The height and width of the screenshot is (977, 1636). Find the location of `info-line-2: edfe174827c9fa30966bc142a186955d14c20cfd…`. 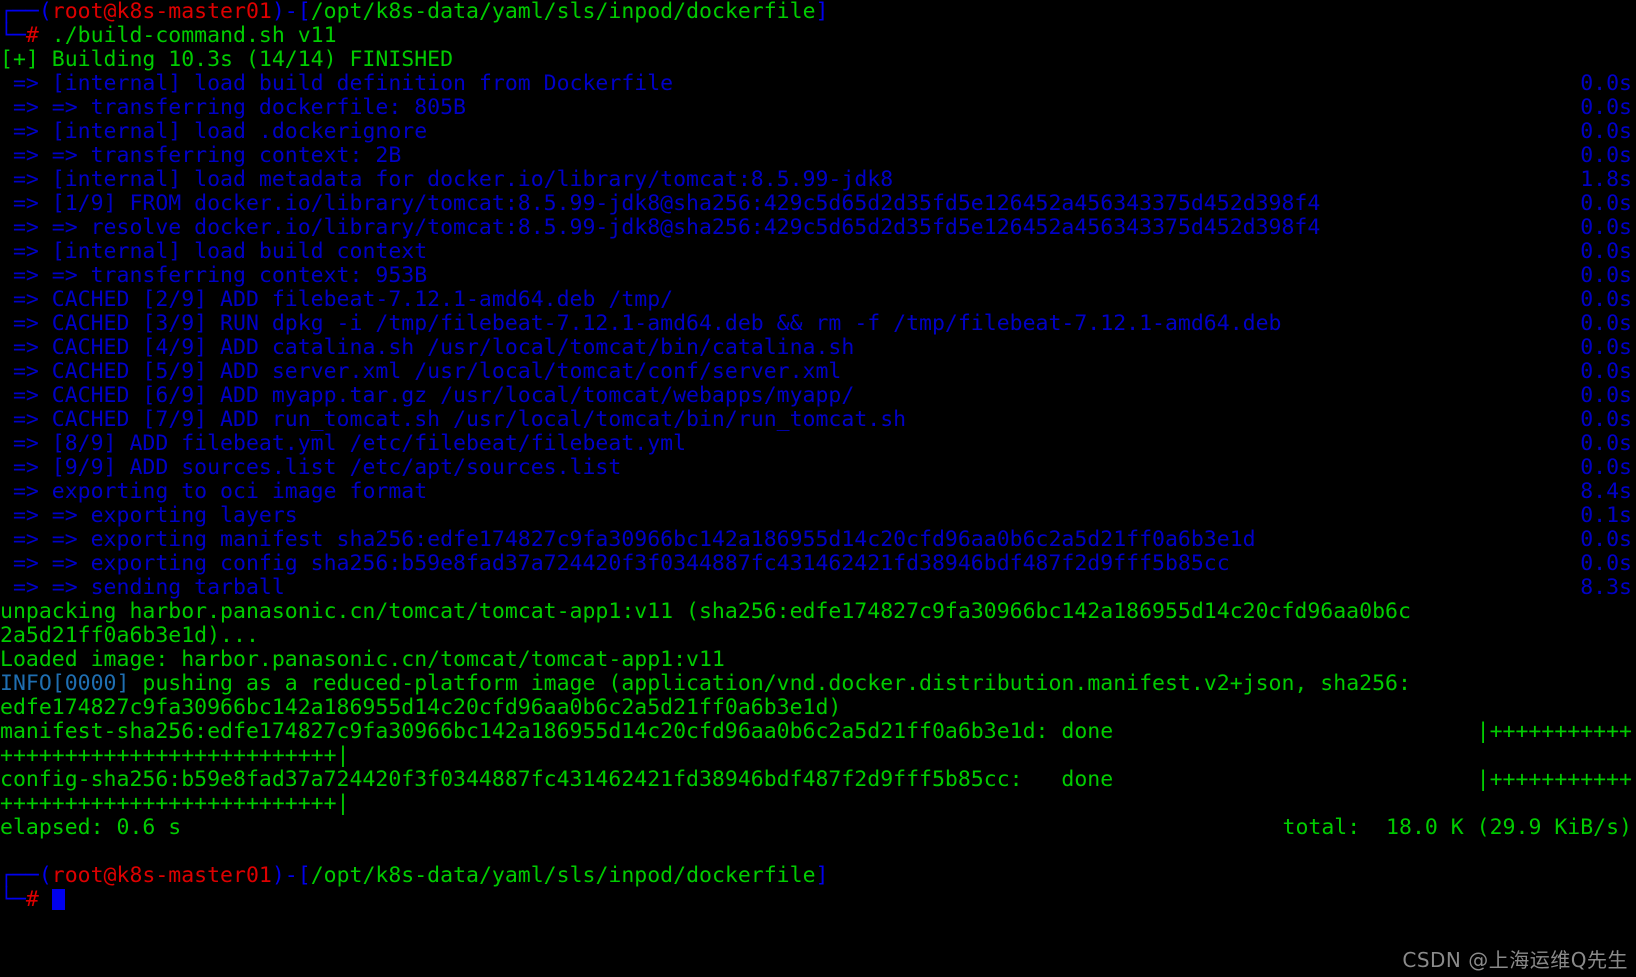

info-line-2: edfe174827c9fa30966bc142a186955d14c20cfd… is located at coordinates (818, 708).